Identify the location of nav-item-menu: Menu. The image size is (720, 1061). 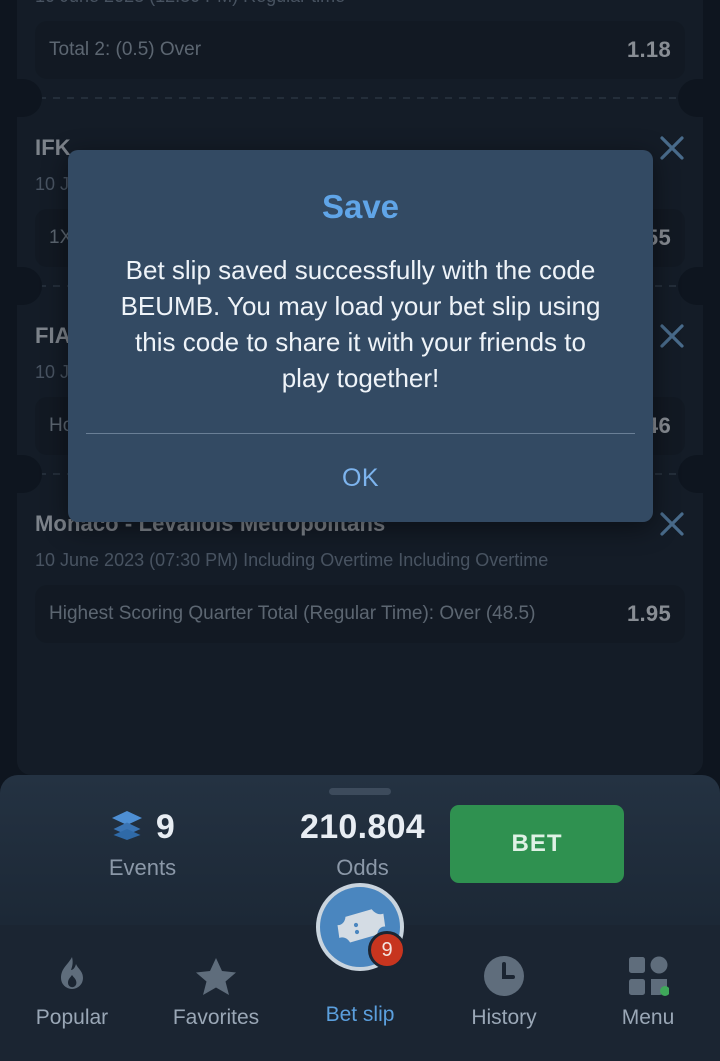
(648, 993).